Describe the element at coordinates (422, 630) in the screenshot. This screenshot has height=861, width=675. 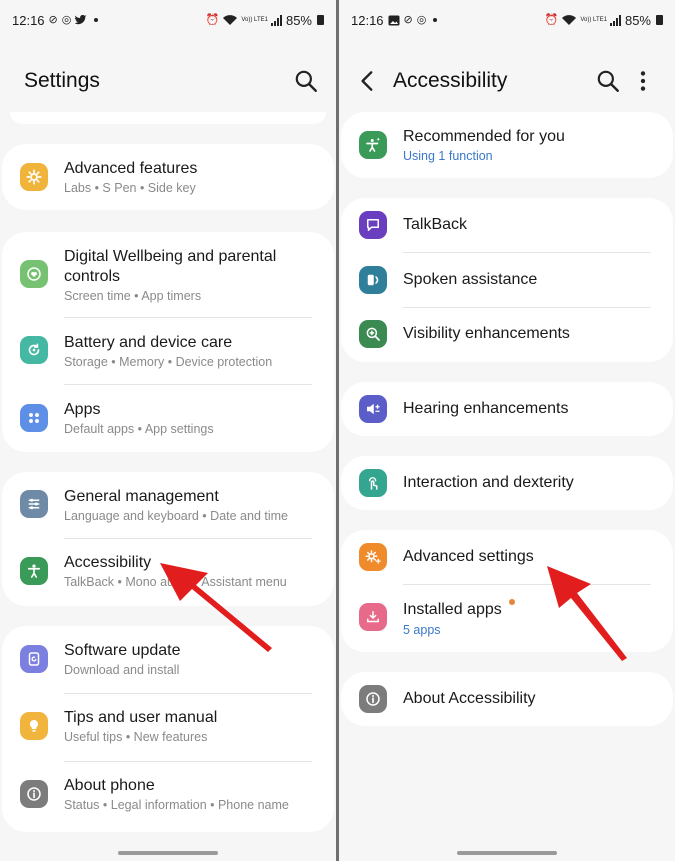
I see `item-subtitle: 5 apps` at that location.